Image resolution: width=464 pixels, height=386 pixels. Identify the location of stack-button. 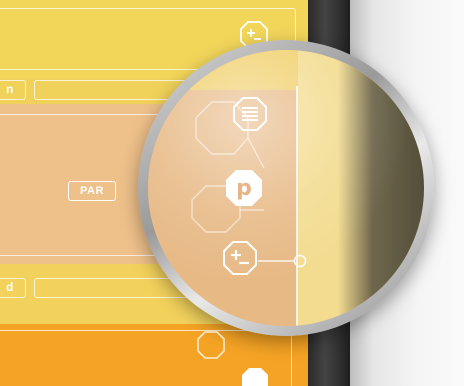
(250, 114).